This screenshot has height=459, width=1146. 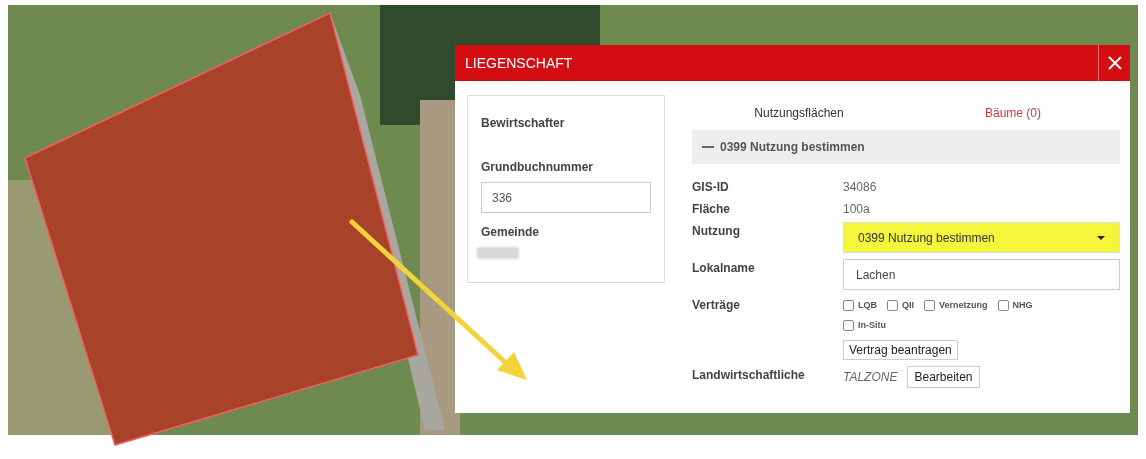 What do you see at coordinates (900, 306) in the screenshot?
I see `contract-checkbox: QII` at bounding box center [900, 306].